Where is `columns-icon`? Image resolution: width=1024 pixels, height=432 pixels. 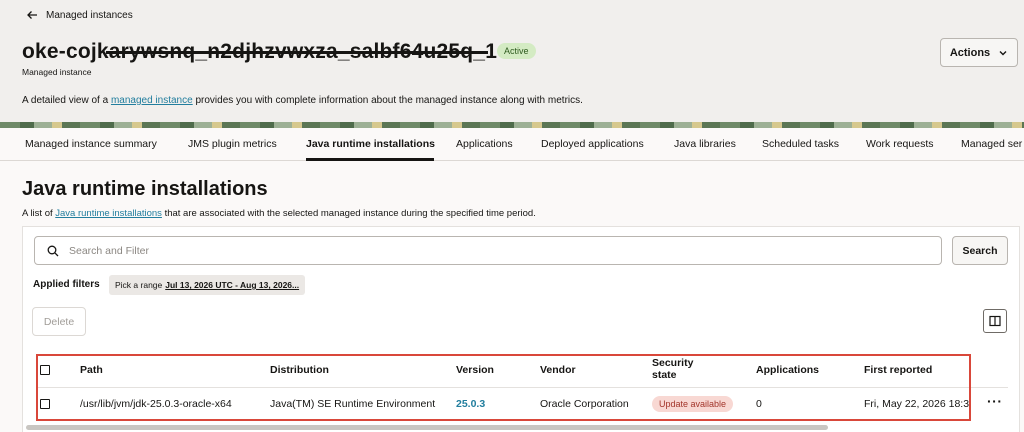 columns-icon is located at coordinates (995, 321).